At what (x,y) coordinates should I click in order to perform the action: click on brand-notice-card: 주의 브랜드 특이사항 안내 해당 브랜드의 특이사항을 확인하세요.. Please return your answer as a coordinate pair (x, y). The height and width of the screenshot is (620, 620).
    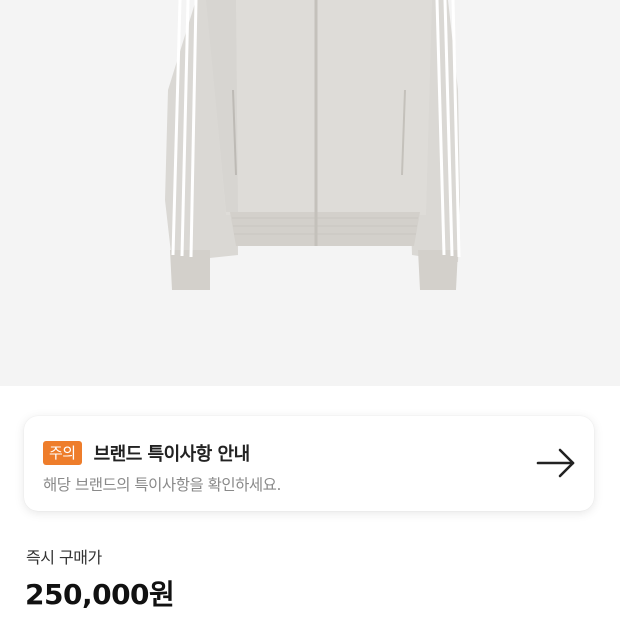
    Looking at the image, I should click on (309, 463).